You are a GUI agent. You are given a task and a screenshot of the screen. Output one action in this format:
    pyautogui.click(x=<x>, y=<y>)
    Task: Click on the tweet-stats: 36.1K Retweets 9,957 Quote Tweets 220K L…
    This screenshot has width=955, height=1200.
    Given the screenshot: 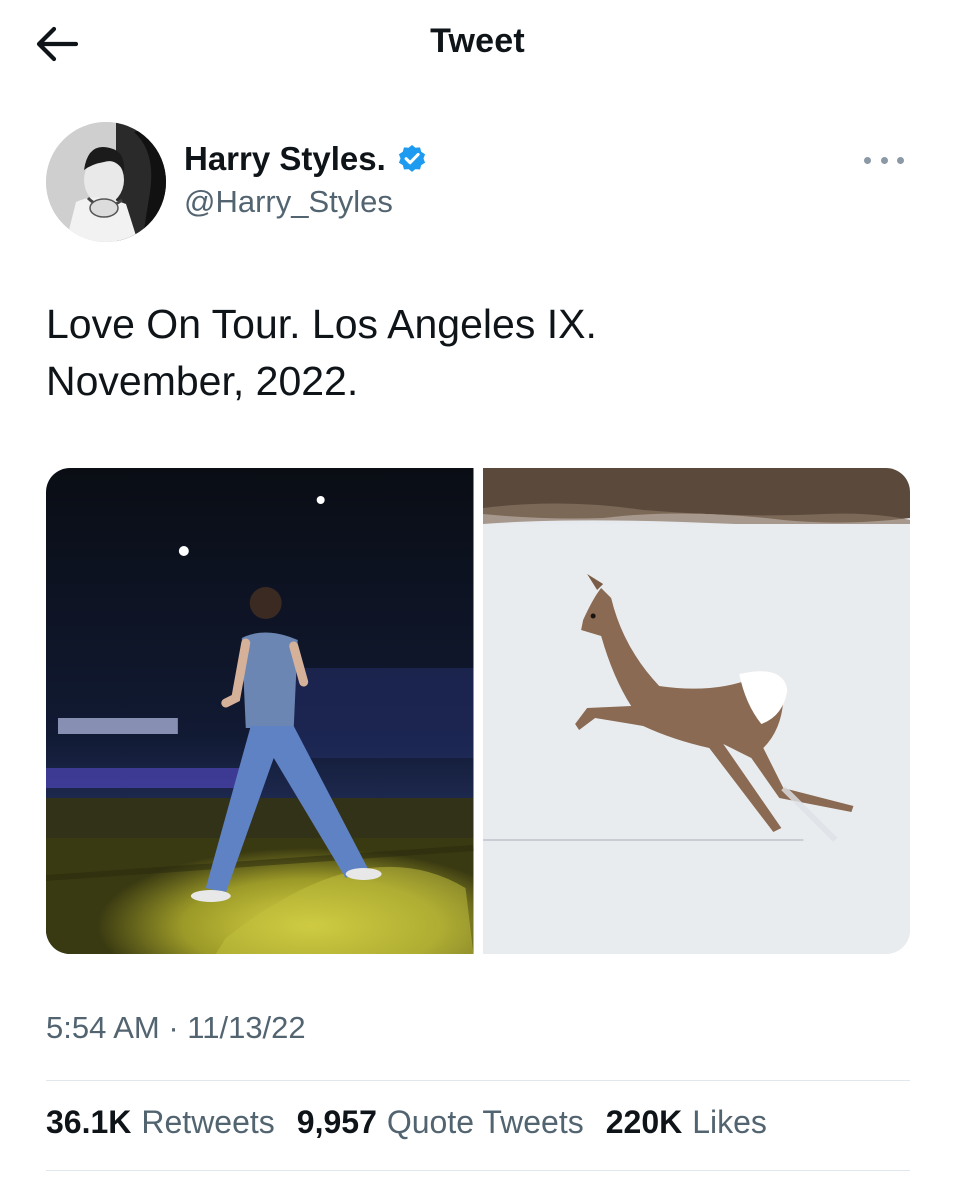 What is the action you would take?
    pyautogui.click(x=417, y=1122)
    